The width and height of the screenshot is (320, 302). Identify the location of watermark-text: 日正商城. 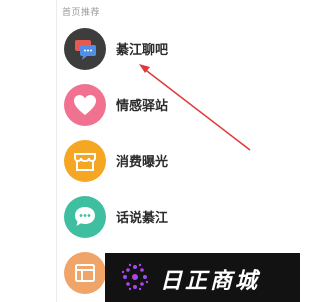
(210, 281).